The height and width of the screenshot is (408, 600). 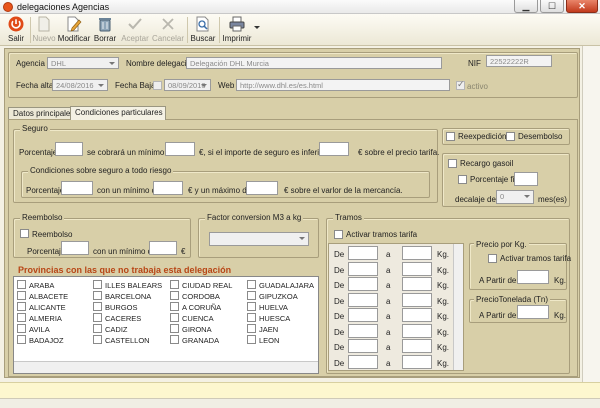 I want to click on cancelar-button: Cancelar, so click(x=168, y=30).